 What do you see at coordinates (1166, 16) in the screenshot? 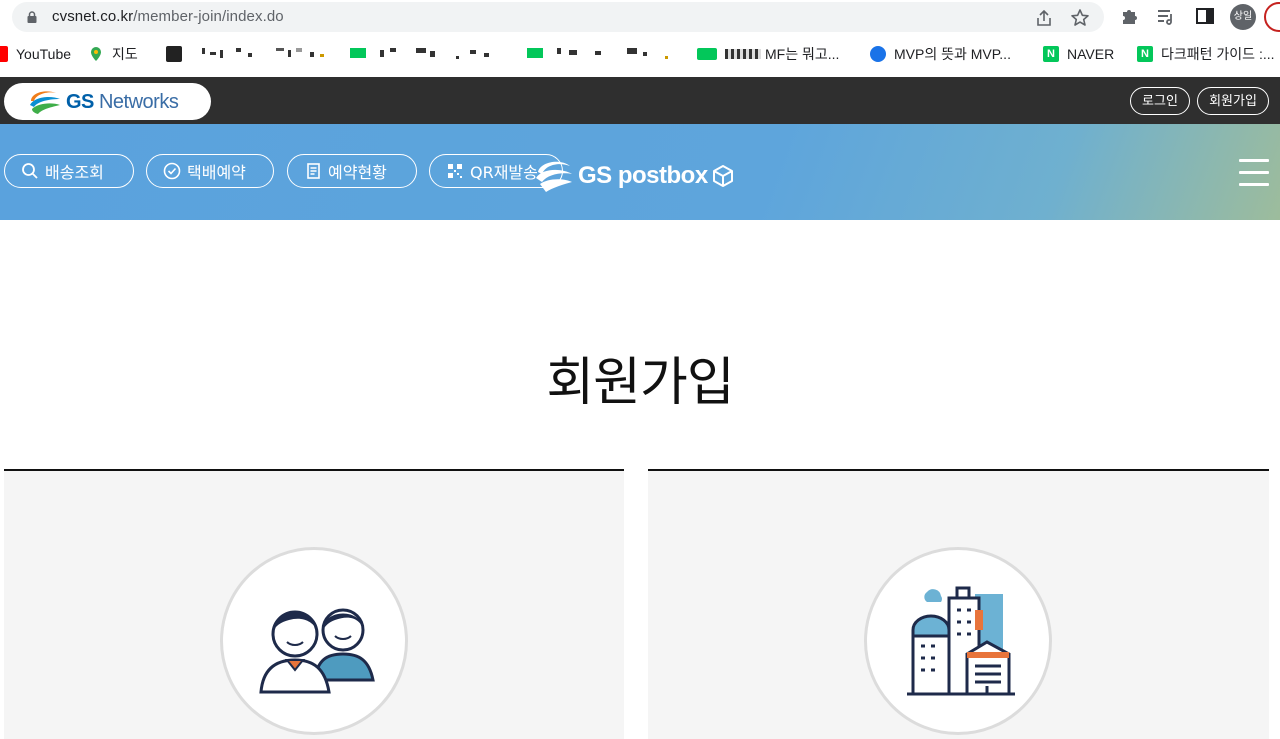
I see `reading-list-icon` at bounding box center [1166, 16].